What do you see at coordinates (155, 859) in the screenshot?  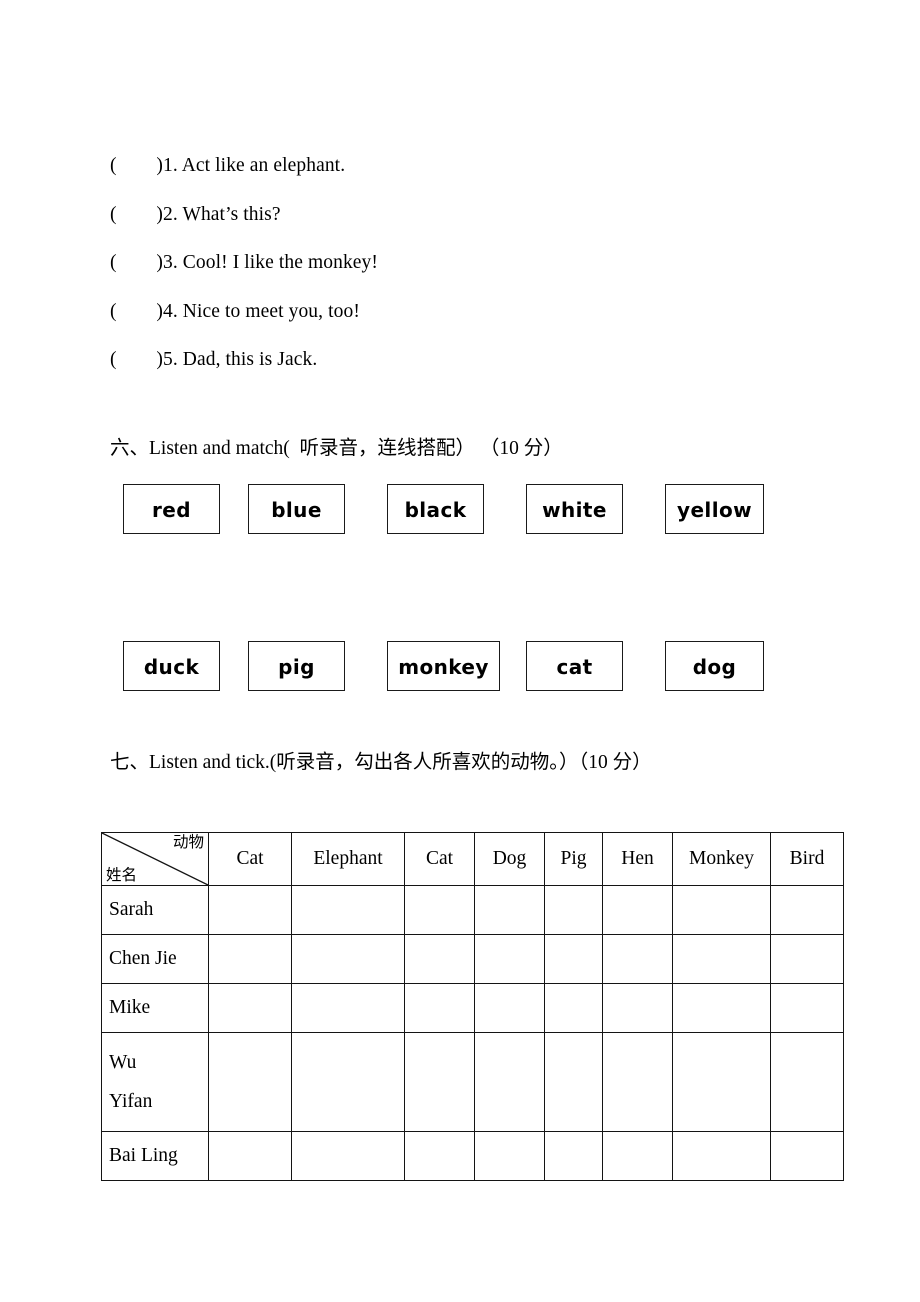 I see `table-corner-cell: 动物 姓名` at bounding box center [155, 859].